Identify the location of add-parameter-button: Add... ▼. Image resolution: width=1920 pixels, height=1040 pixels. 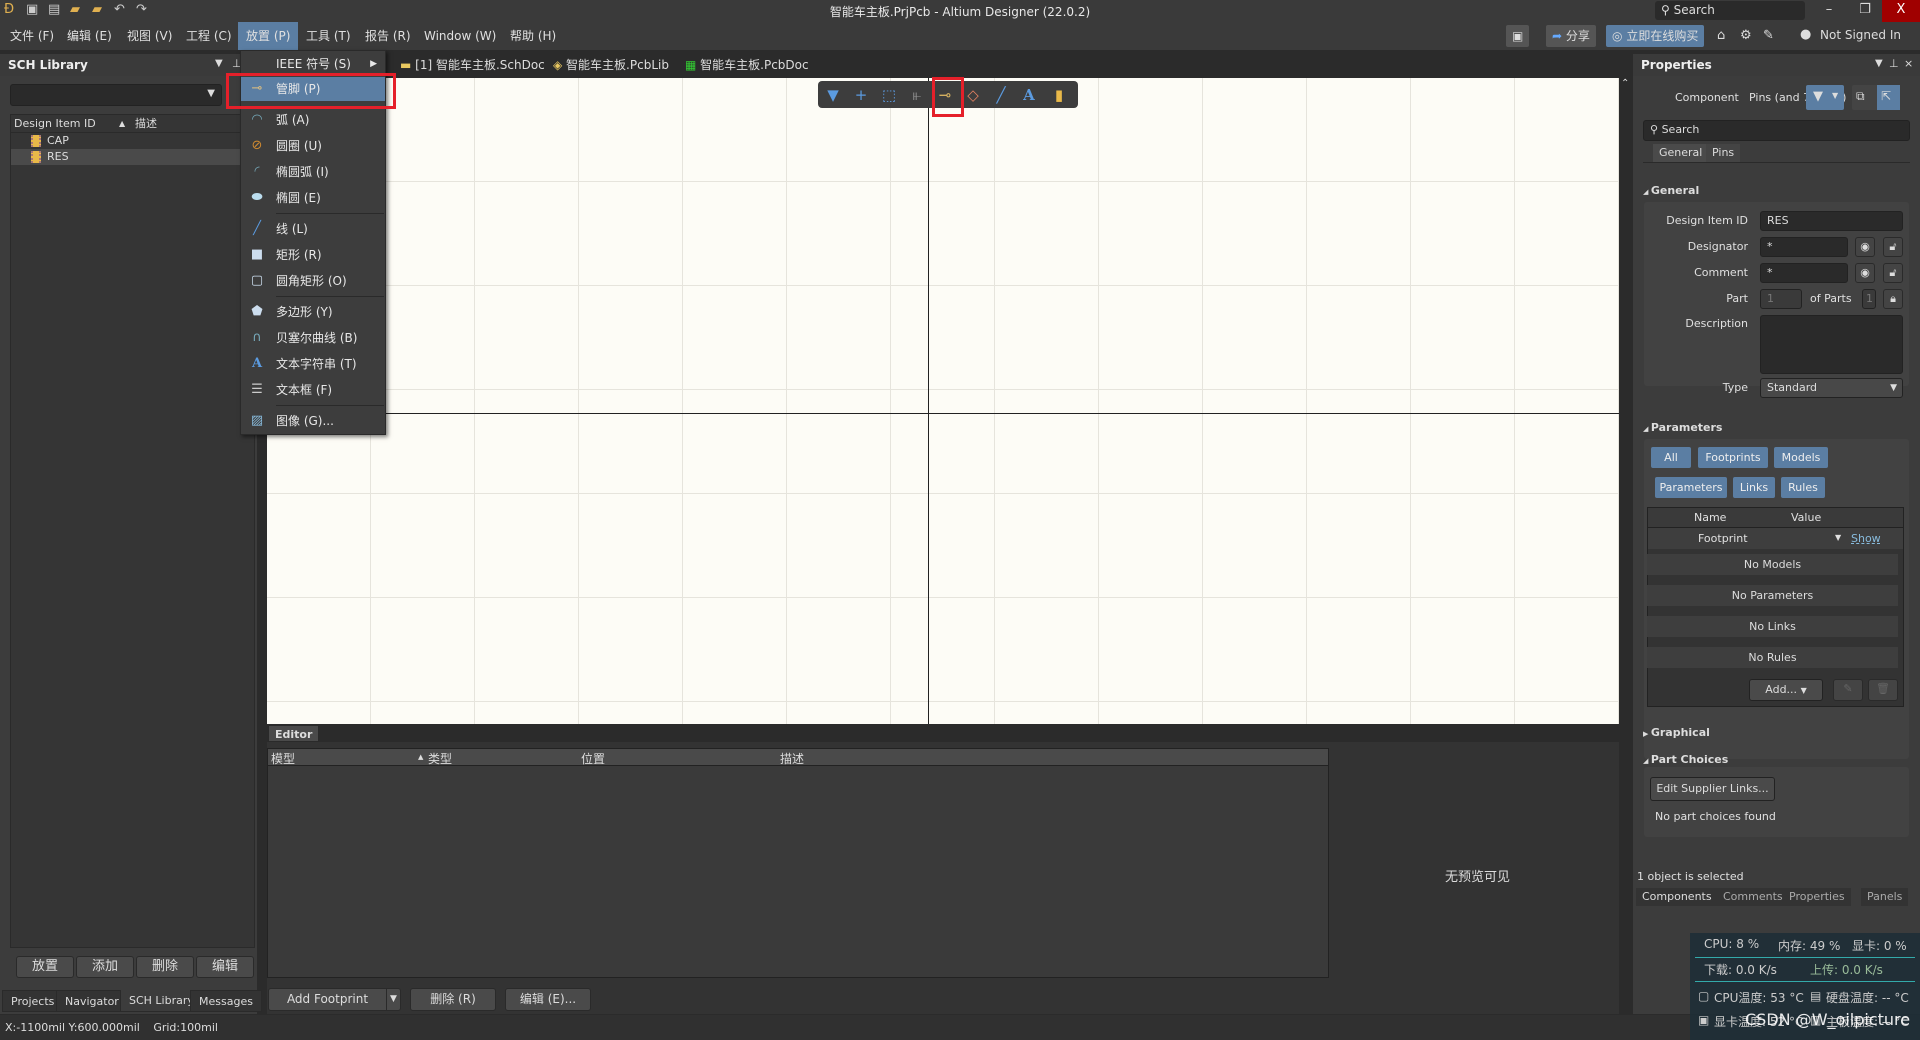
(1786, 690).